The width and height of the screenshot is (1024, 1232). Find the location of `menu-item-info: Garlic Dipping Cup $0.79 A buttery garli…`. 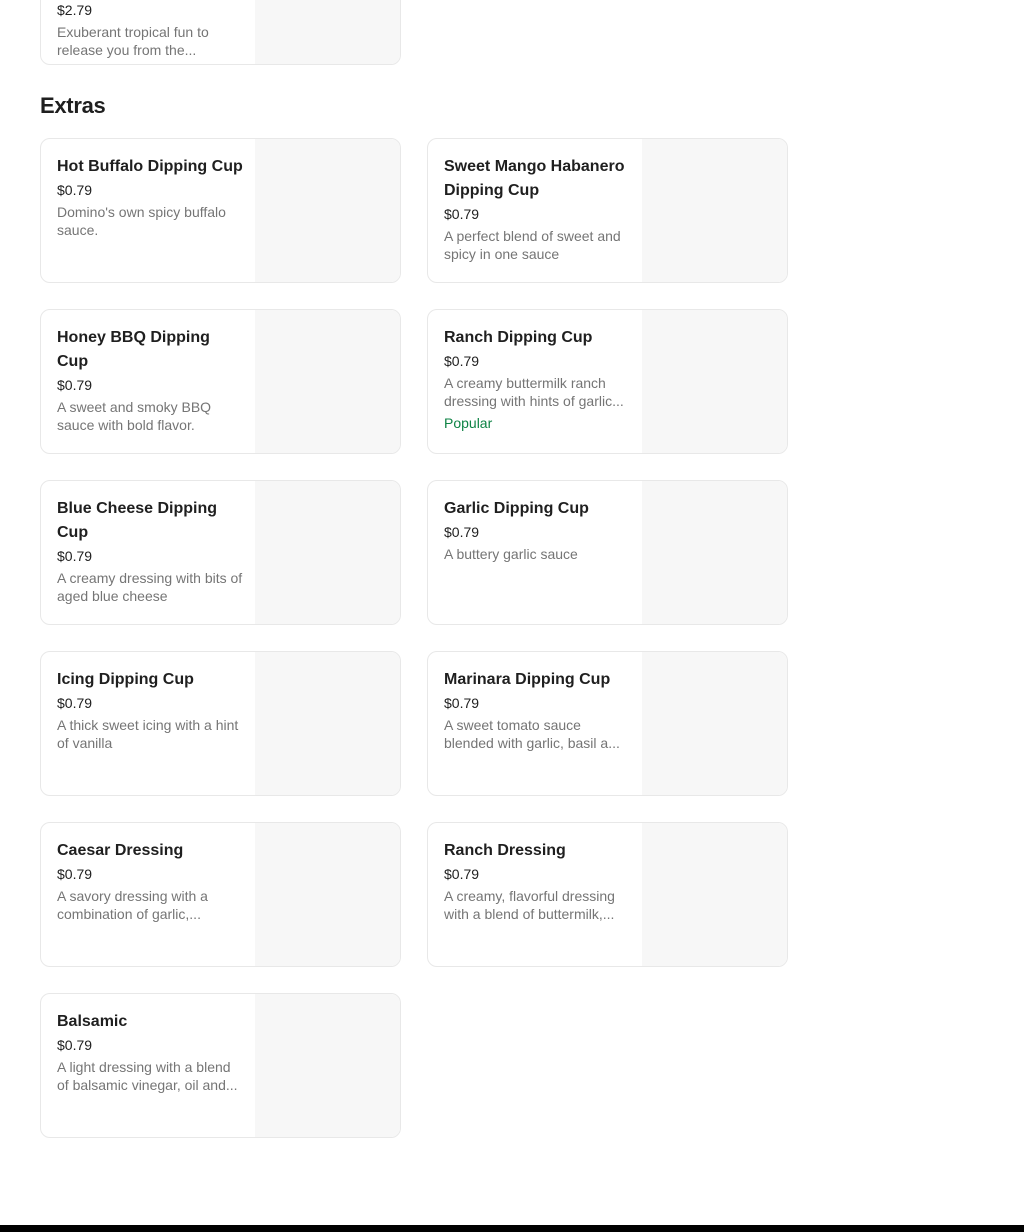

menu-item-info: Garlic Dipping Cup $0.79 A buttery garli… is located at coordinates (537, 530).